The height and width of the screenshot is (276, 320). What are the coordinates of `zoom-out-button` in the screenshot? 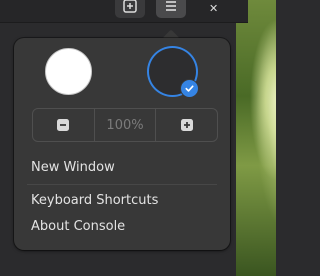 It's located at (63, 125).